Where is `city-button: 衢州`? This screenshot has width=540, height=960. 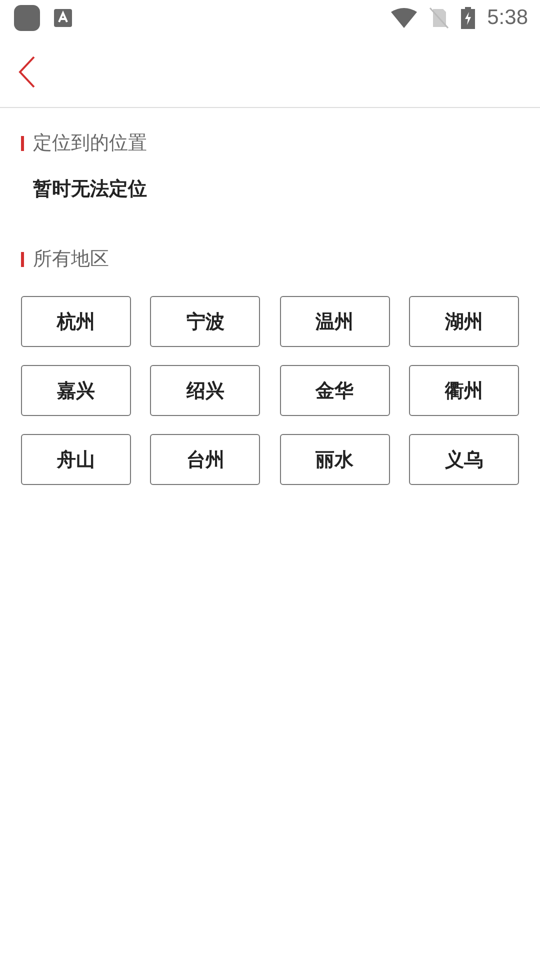
city-button: 衢州 is located at coordinates (463, 390).